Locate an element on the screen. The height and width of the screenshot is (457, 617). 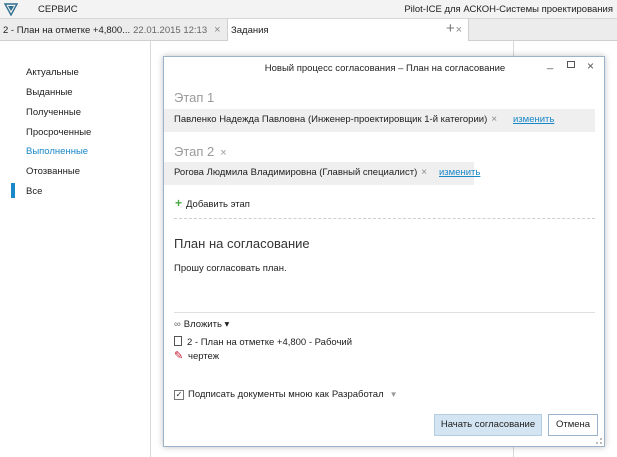
attached-document-line2: ✎ чертеж is located at coordinates (196, 355).